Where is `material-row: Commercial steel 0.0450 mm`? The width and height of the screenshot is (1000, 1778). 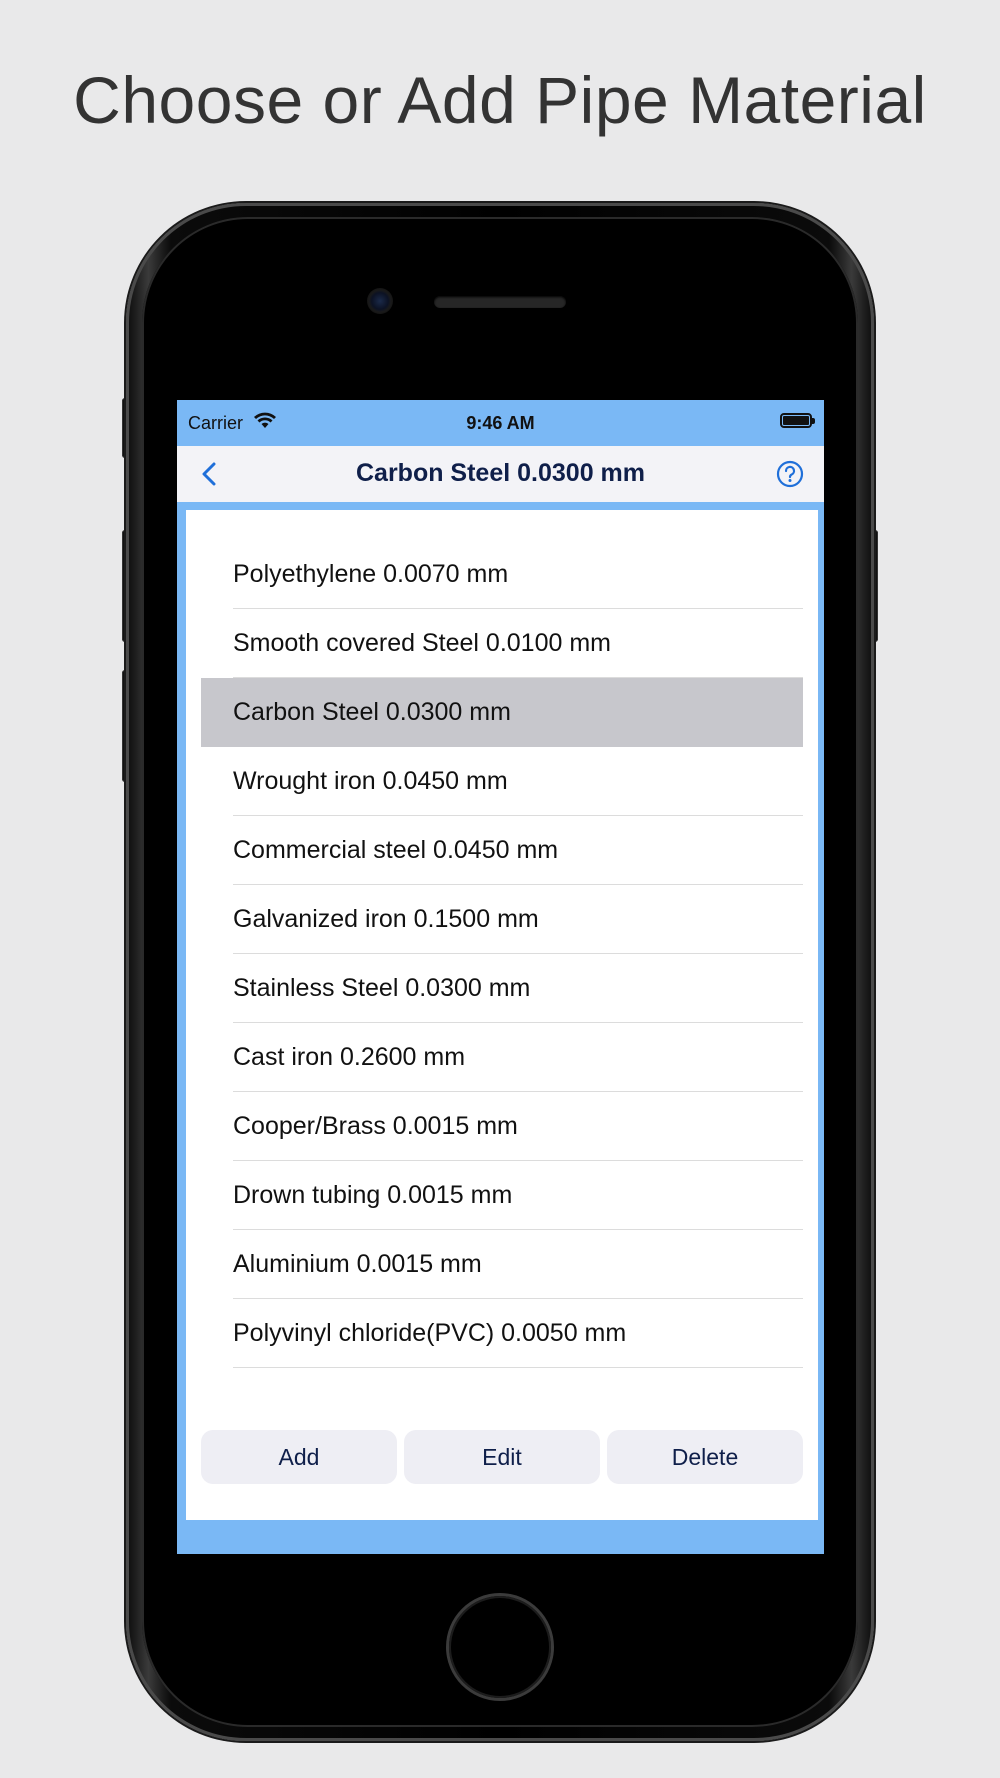
material-row: Commercial steel 0.0450 mm is located at coordinates (502, 850).